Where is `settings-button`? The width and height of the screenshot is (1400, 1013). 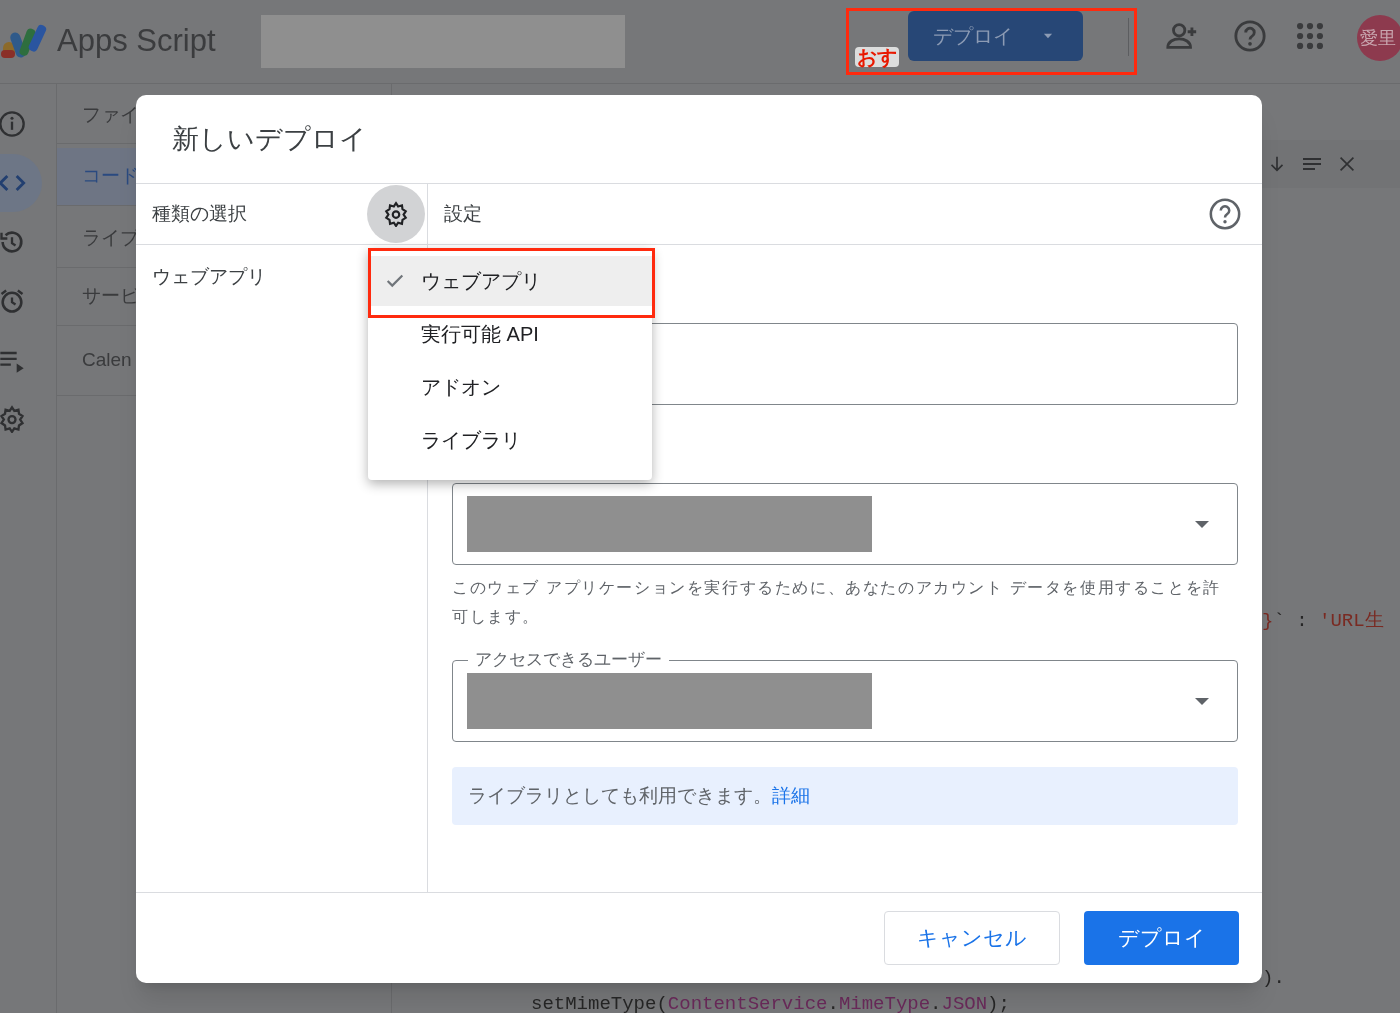 settings-button is located at coordinates (396, 214).